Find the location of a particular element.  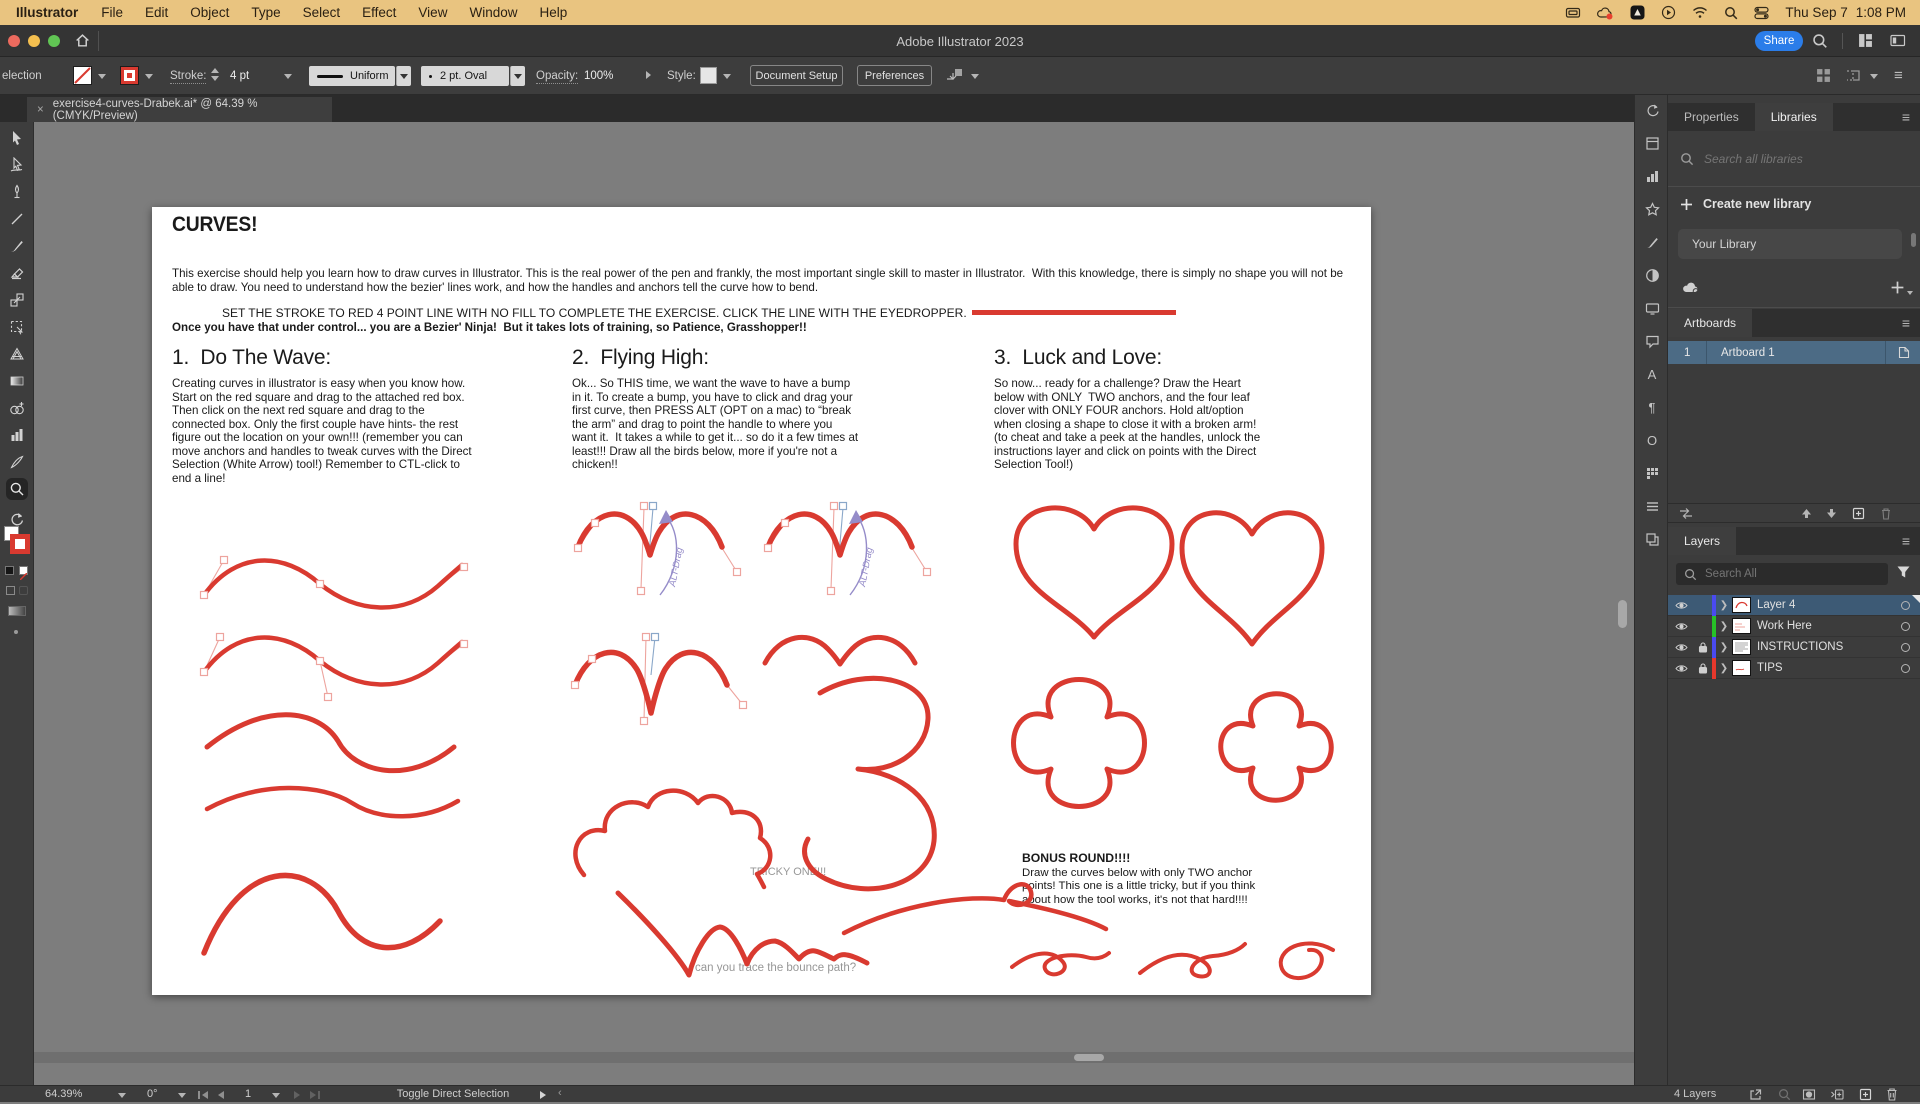

profile-dropdown-icon is located at coordinates (403, 76).